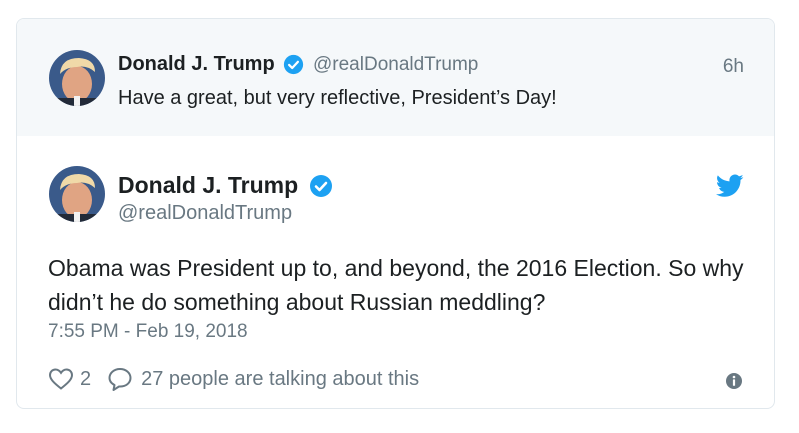 The image size is (799, 433). I want to click on twitter-bird-icon, so click(730, 186).